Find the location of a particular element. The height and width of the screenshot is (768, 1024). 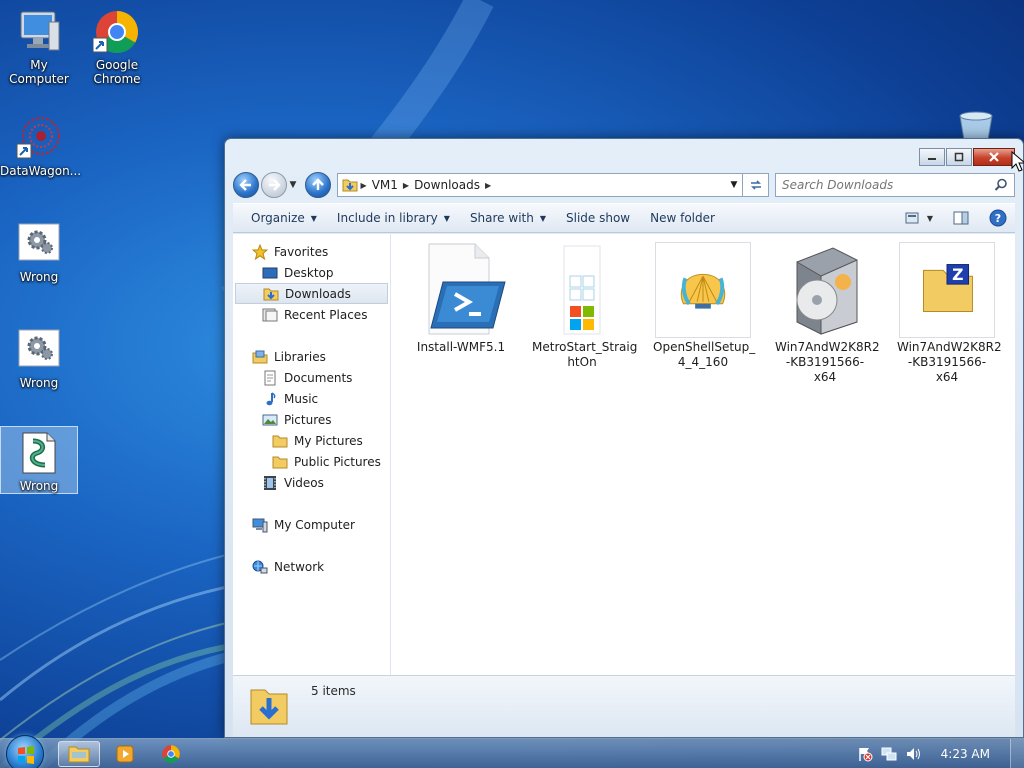

file-item: Win7AndW2K8R2 -KB3191566-x64 is located at coordinates (827, 313).